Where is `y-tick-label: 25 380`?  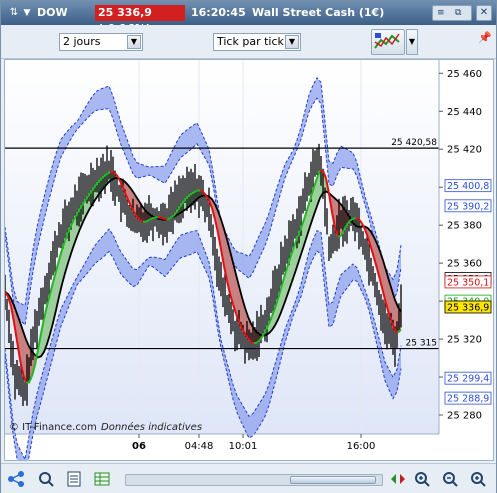
y-tick-label: 25 380 is located at coordinates (464, 226).